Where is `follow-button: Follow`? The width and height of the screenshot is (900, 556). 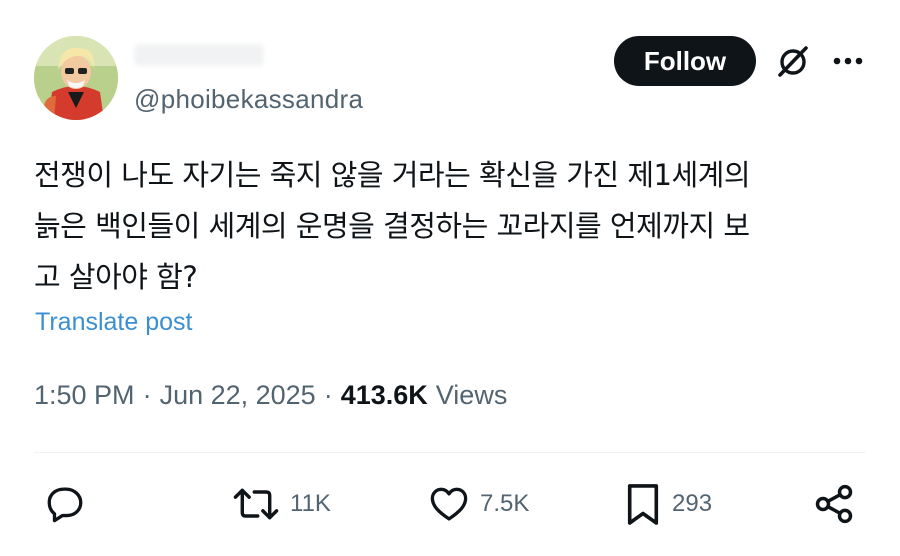 follow-button: Follow is located at coordinates (685, 61).